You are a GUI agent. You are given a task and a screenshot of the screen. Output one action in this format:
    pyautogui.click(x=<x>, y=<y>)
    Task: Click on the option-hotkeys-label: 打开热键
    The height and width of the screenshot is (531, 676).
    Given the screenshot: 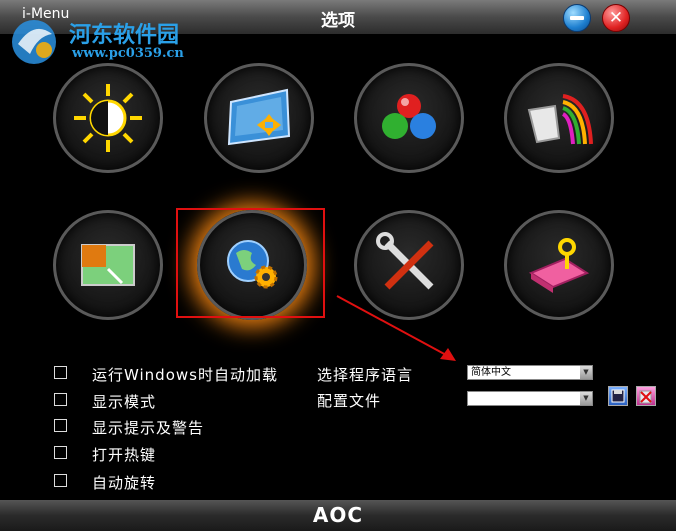 What is the action you would take?
    pyautogui.click(x=124, y=455)
    